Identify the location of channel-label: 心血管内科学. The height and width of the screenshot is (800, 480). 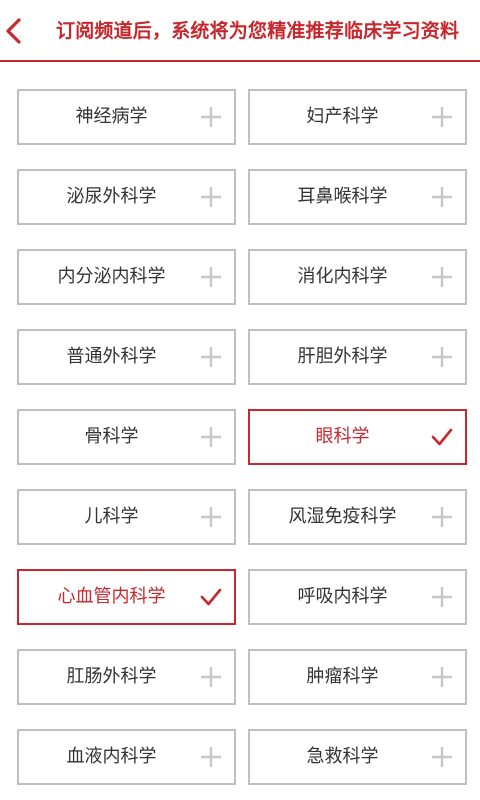
(111, 596).